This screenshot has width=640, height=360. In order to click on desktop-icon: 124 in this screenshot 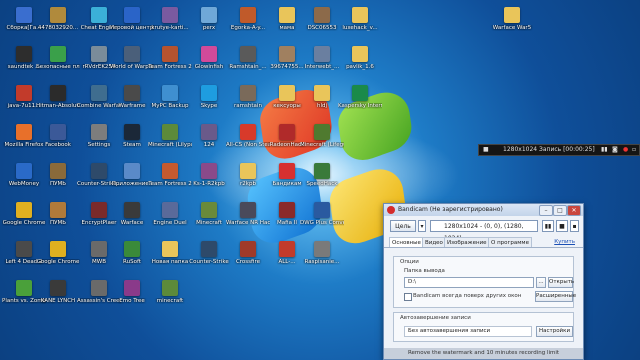, I will do `click(209, 143)`.